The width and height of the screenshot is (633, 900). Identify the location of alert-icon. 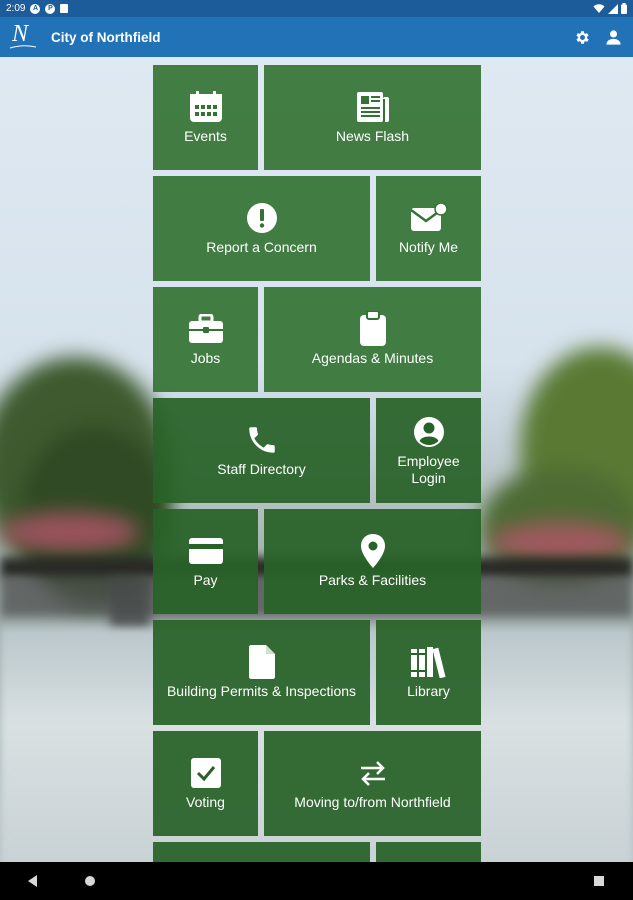
(262, 218).